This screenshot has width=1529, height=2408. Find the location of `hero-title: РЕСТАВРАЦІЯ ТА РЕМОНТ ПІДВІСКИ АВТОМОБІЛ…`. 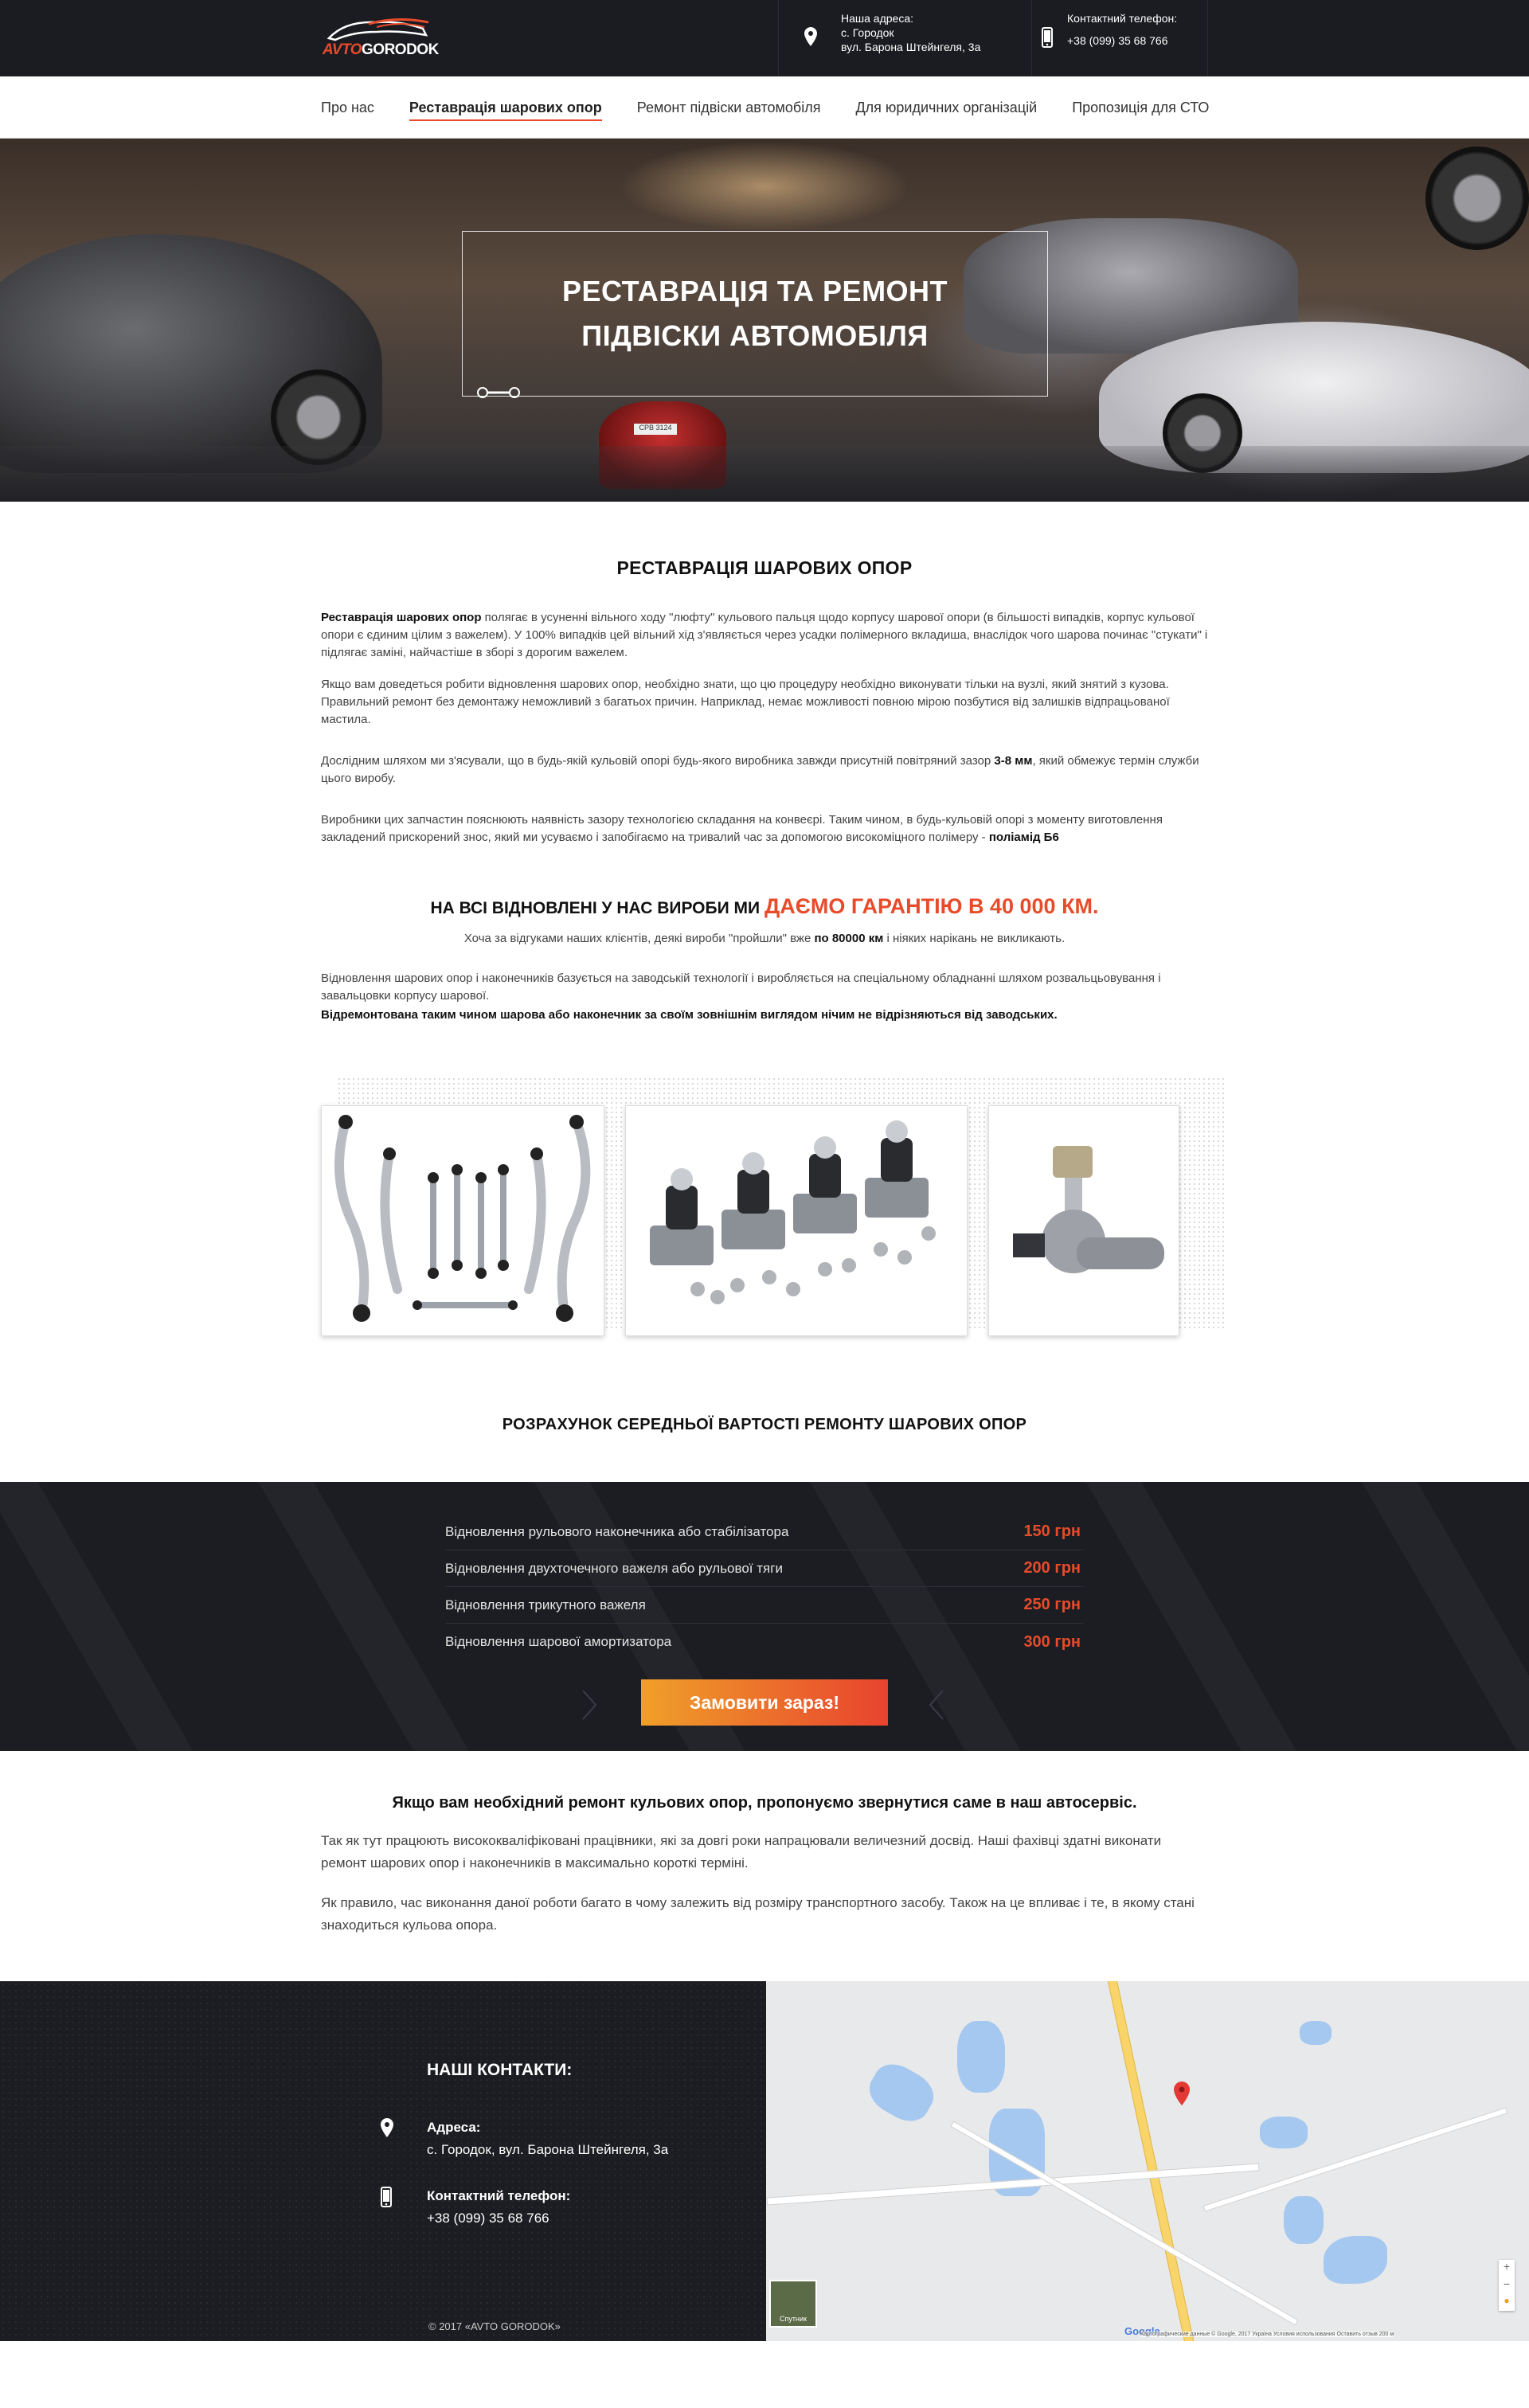

hero-title: РЕСТАВРАЦІЯ ТА РЕМОНТ ПІДВІСКИ АВТОМОБІЛ… is located at coordinates (754, 313).